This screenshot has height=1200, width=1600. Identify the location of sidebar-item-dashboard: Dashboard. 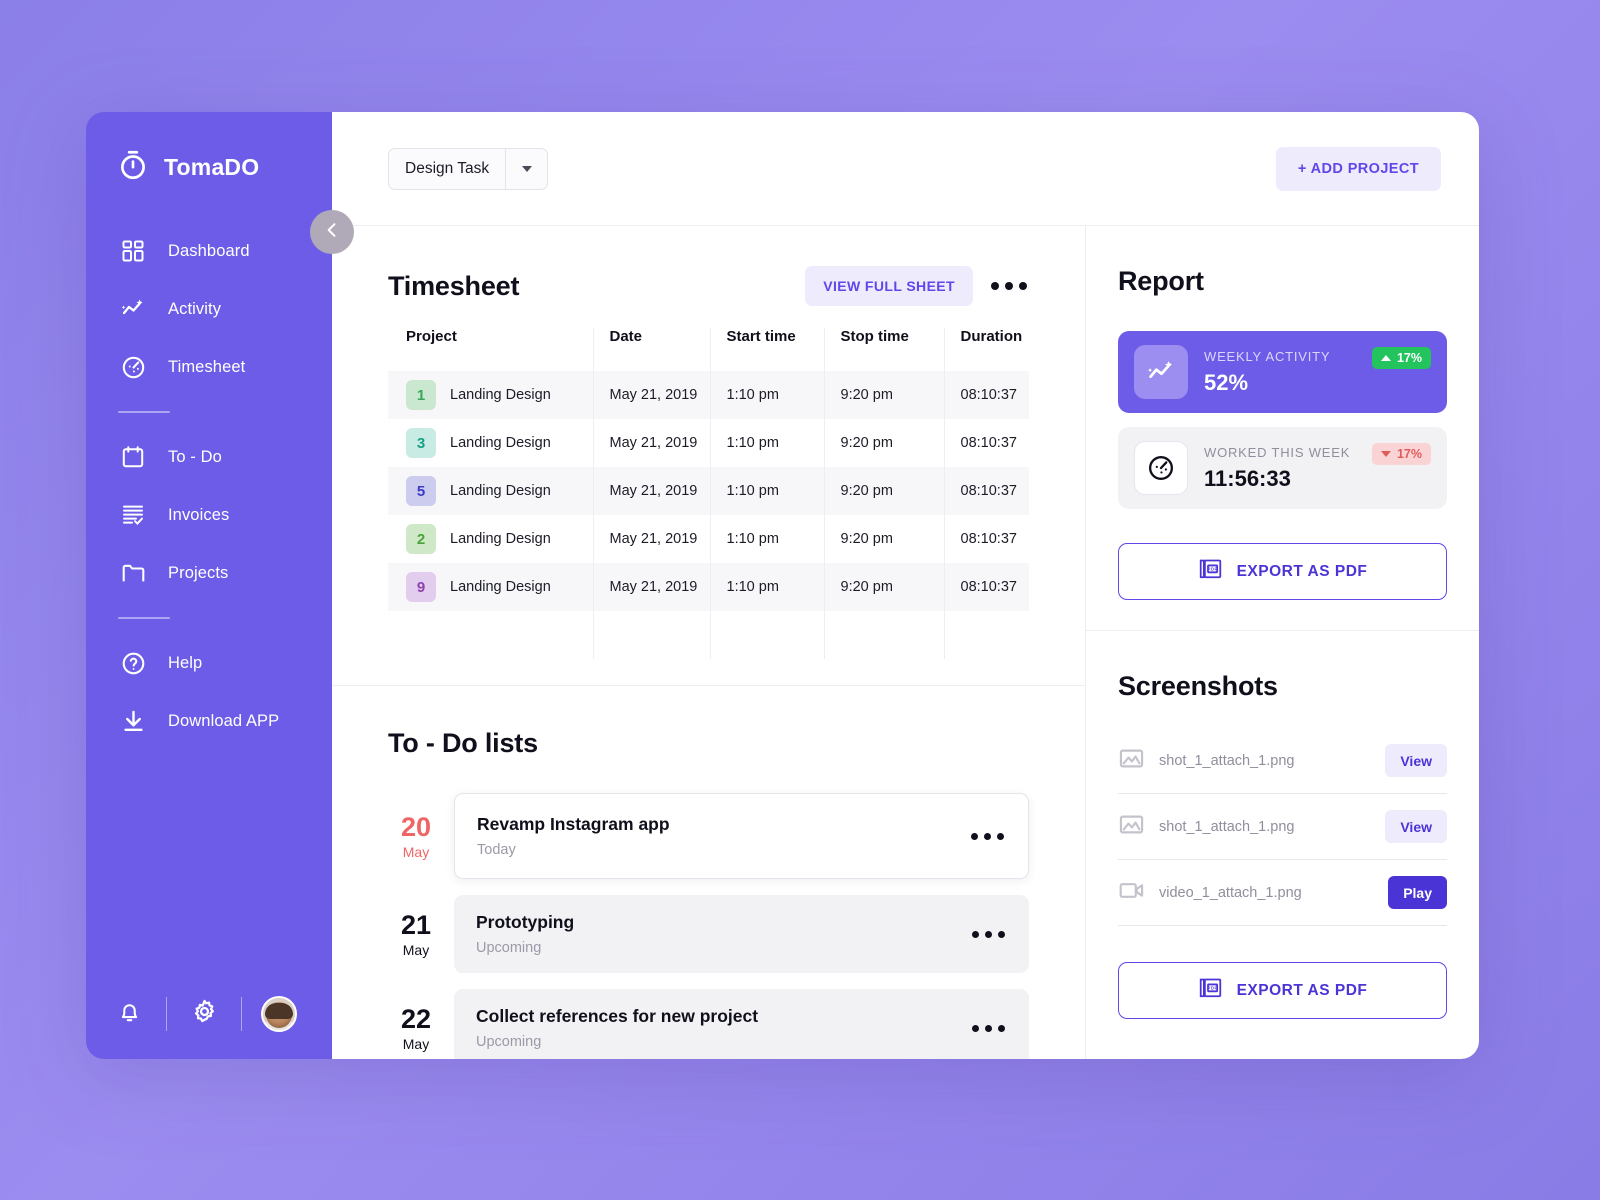
(209, 251).